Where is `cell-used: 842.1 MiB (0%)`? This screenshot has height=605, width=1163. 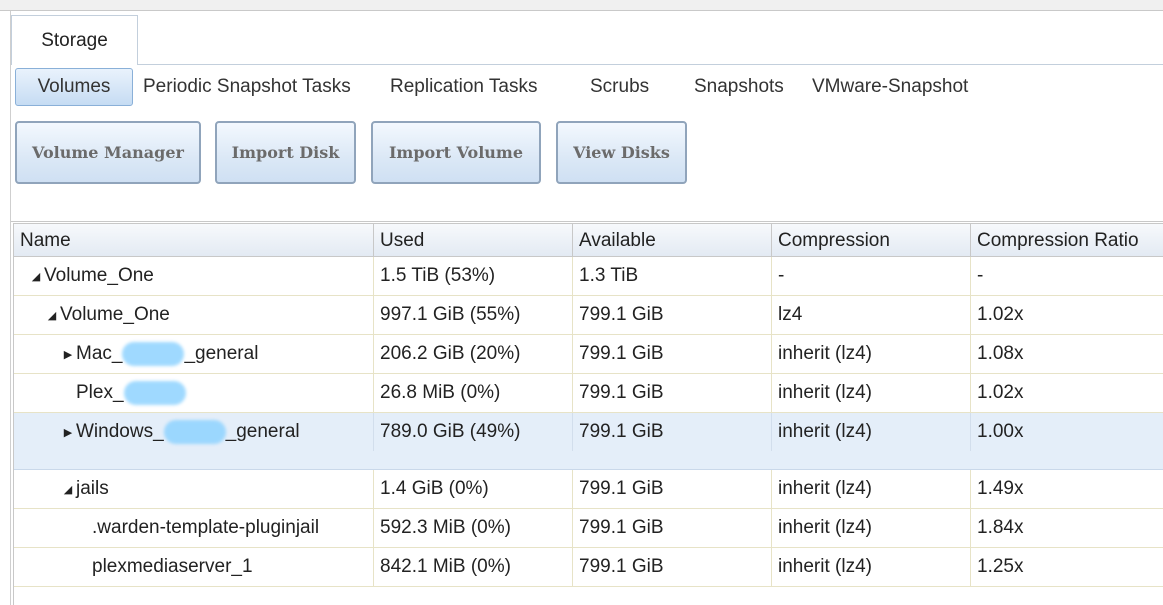 cell-used: 842.1 MiB (0%) is located at coordinates (473, 567).